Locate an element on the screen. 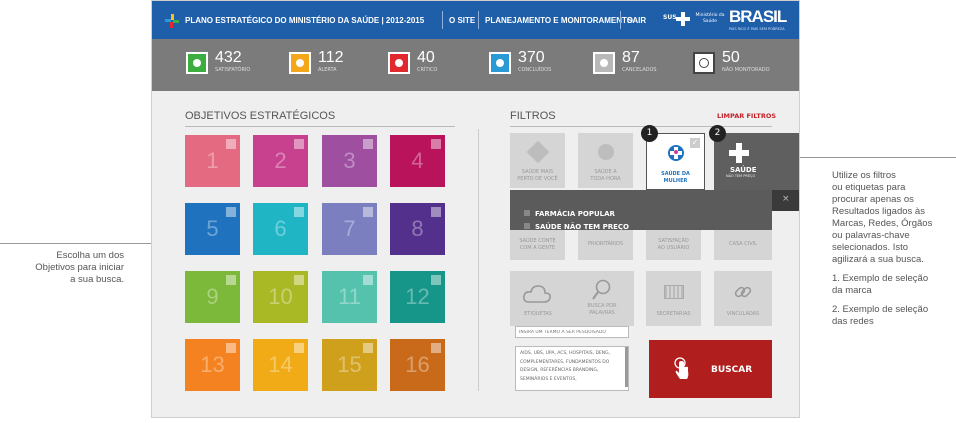 This screenshot has height=423, width=956. nav-sair: SAIR is located at coordinates (636, 20).